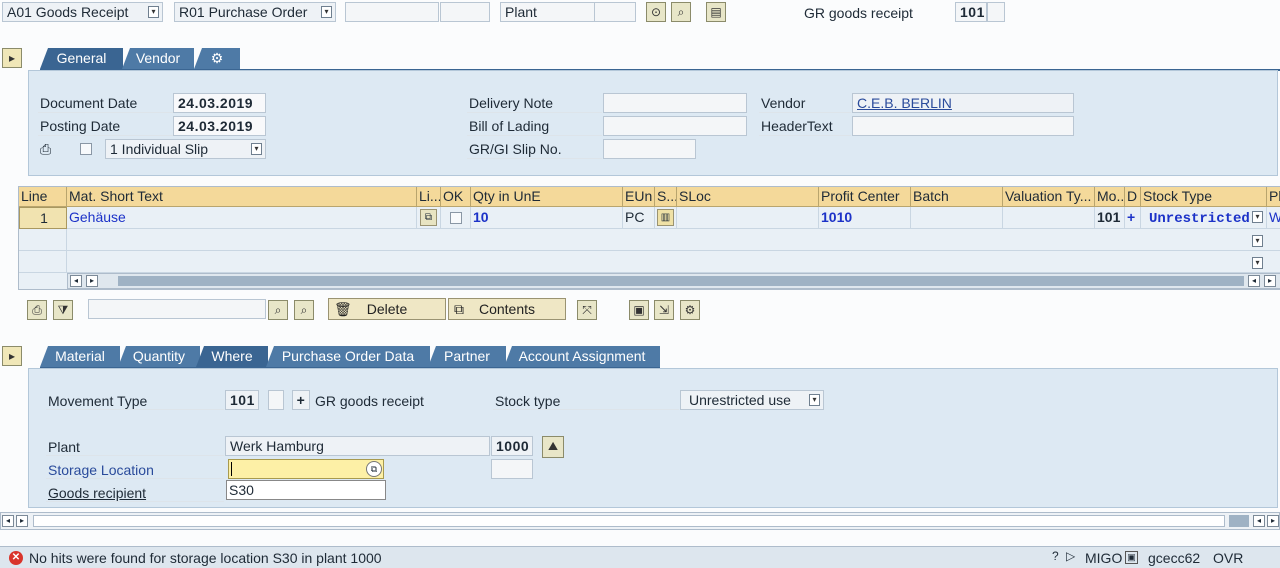 This screenshot has height=568, width=1280. What do you see at coordinates (86, 149) in the screenshot?
I see `print-checkbox` at bounding box center [86, 149].